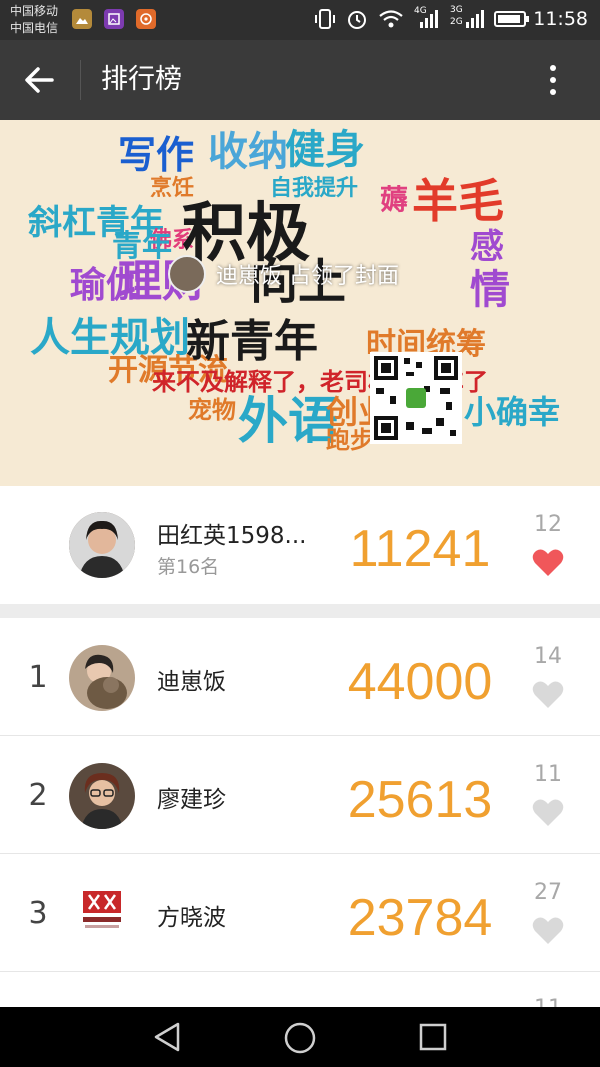 Image resolution: width=600 pixels, height=1067 pixels. I want to click on more-menu-button, so click(553, 80).